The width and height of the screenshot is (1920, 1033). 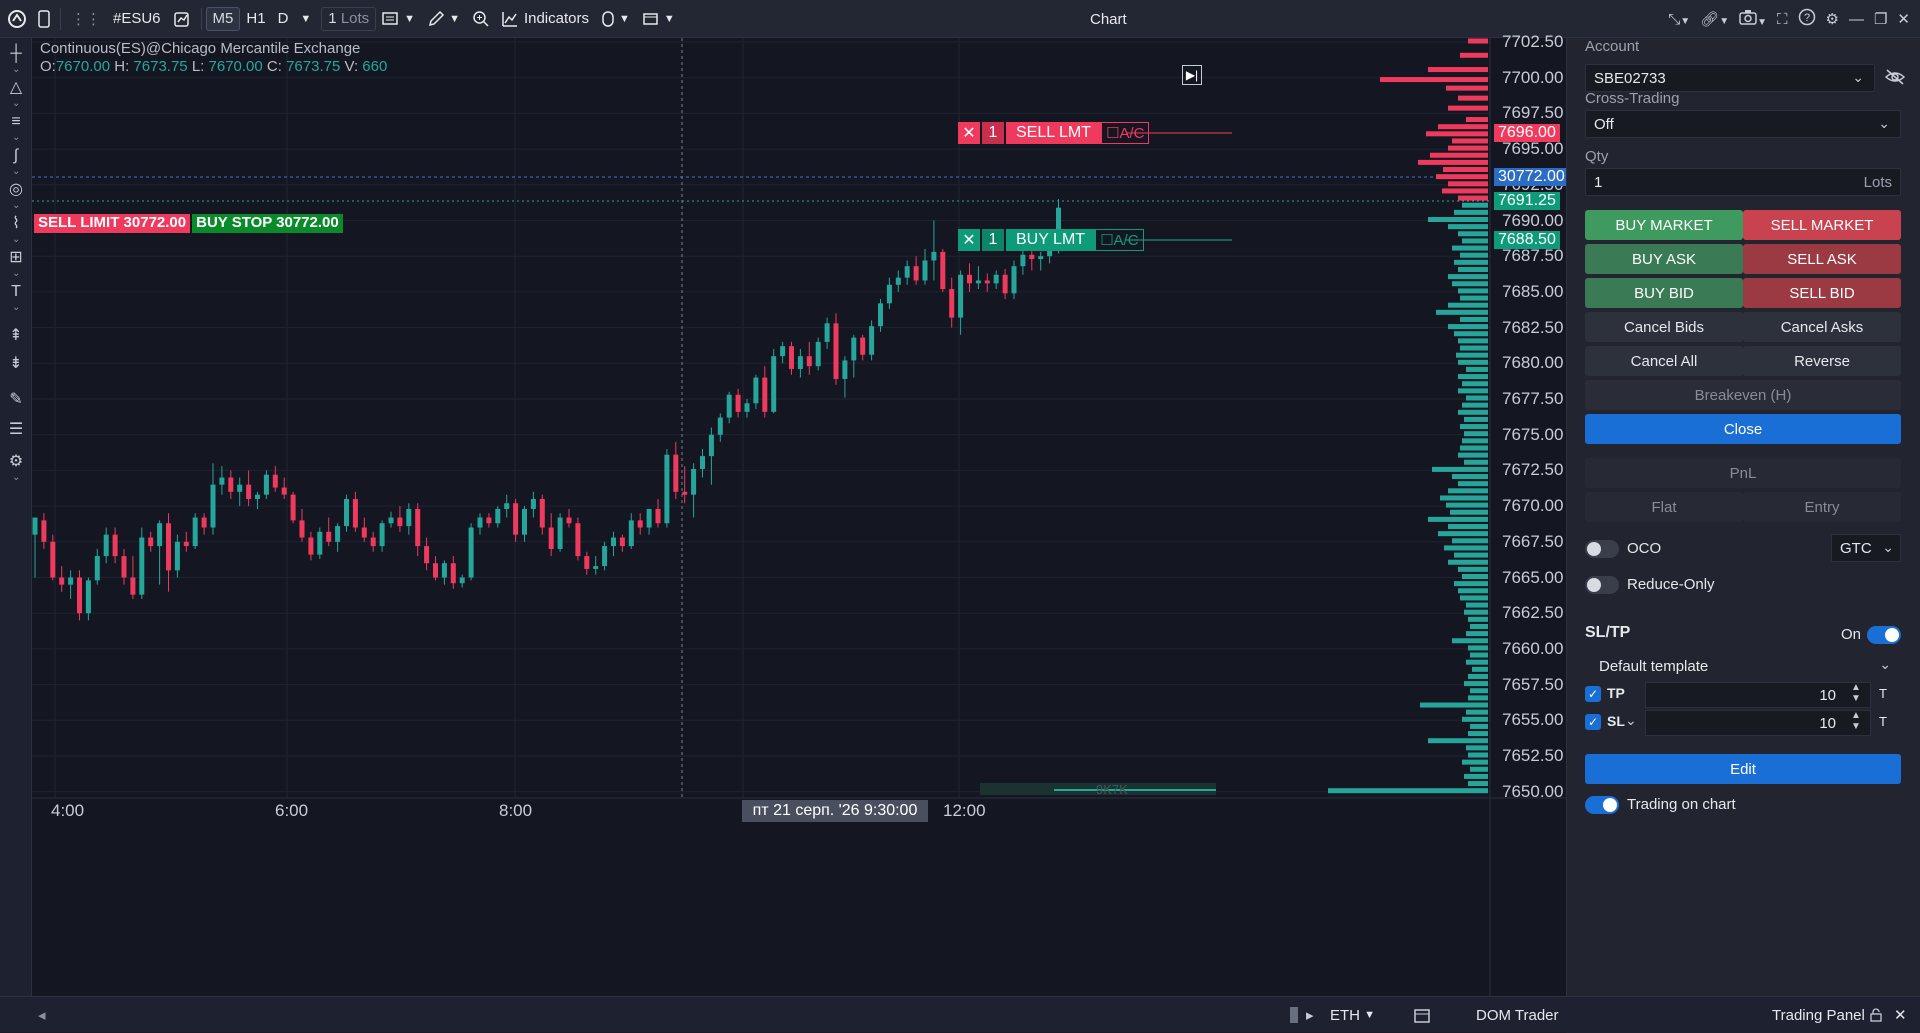 I want to click on trading-on-chart-toggle, so click(x=1602, y=805).